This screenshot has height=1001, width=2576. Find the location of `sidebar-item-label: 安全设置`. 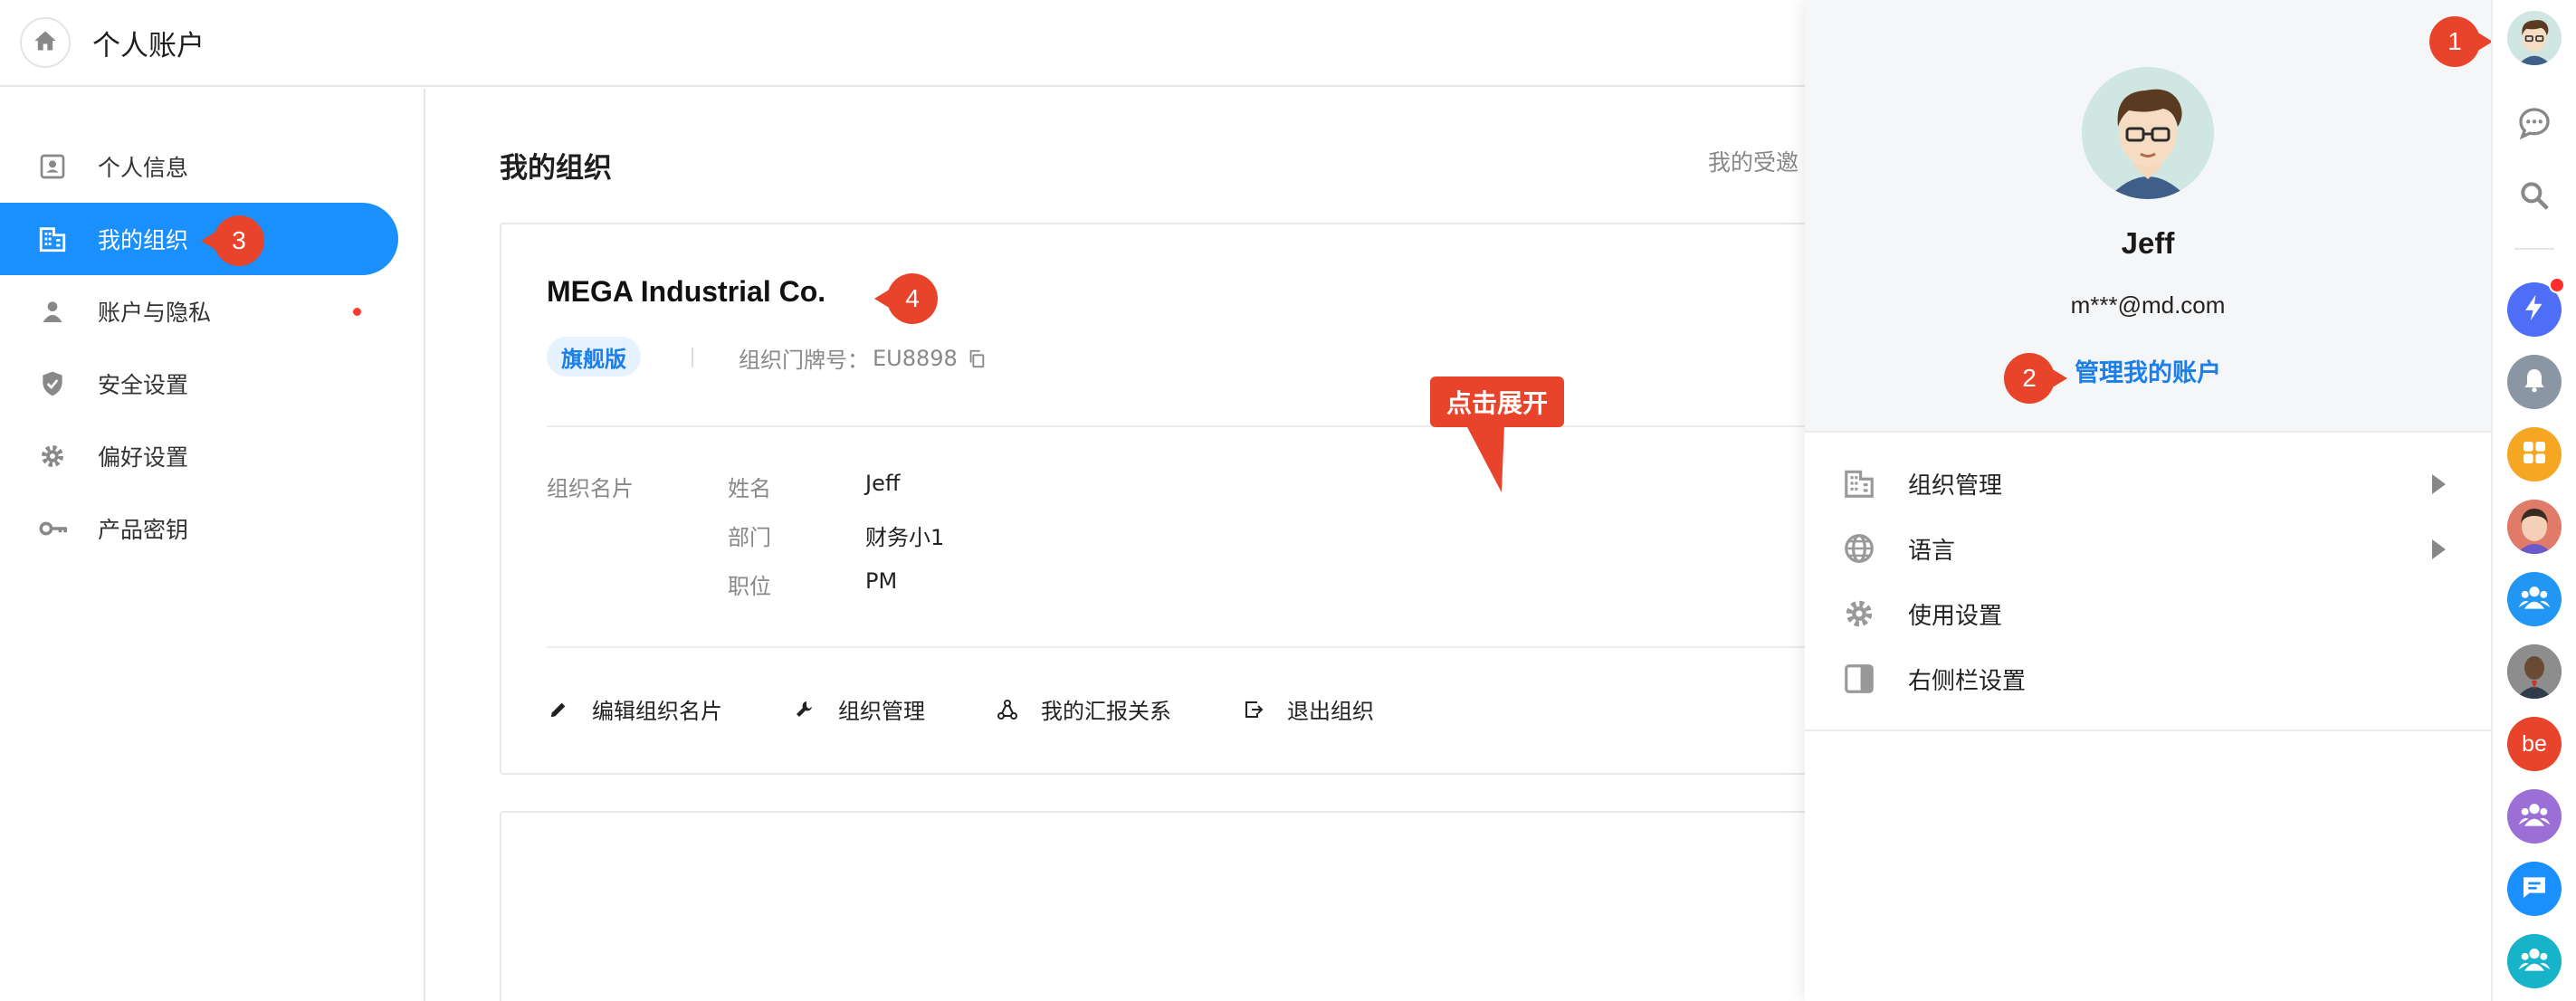

sidebar-item-label: 安全设置 is located at coordinates (143, 385).